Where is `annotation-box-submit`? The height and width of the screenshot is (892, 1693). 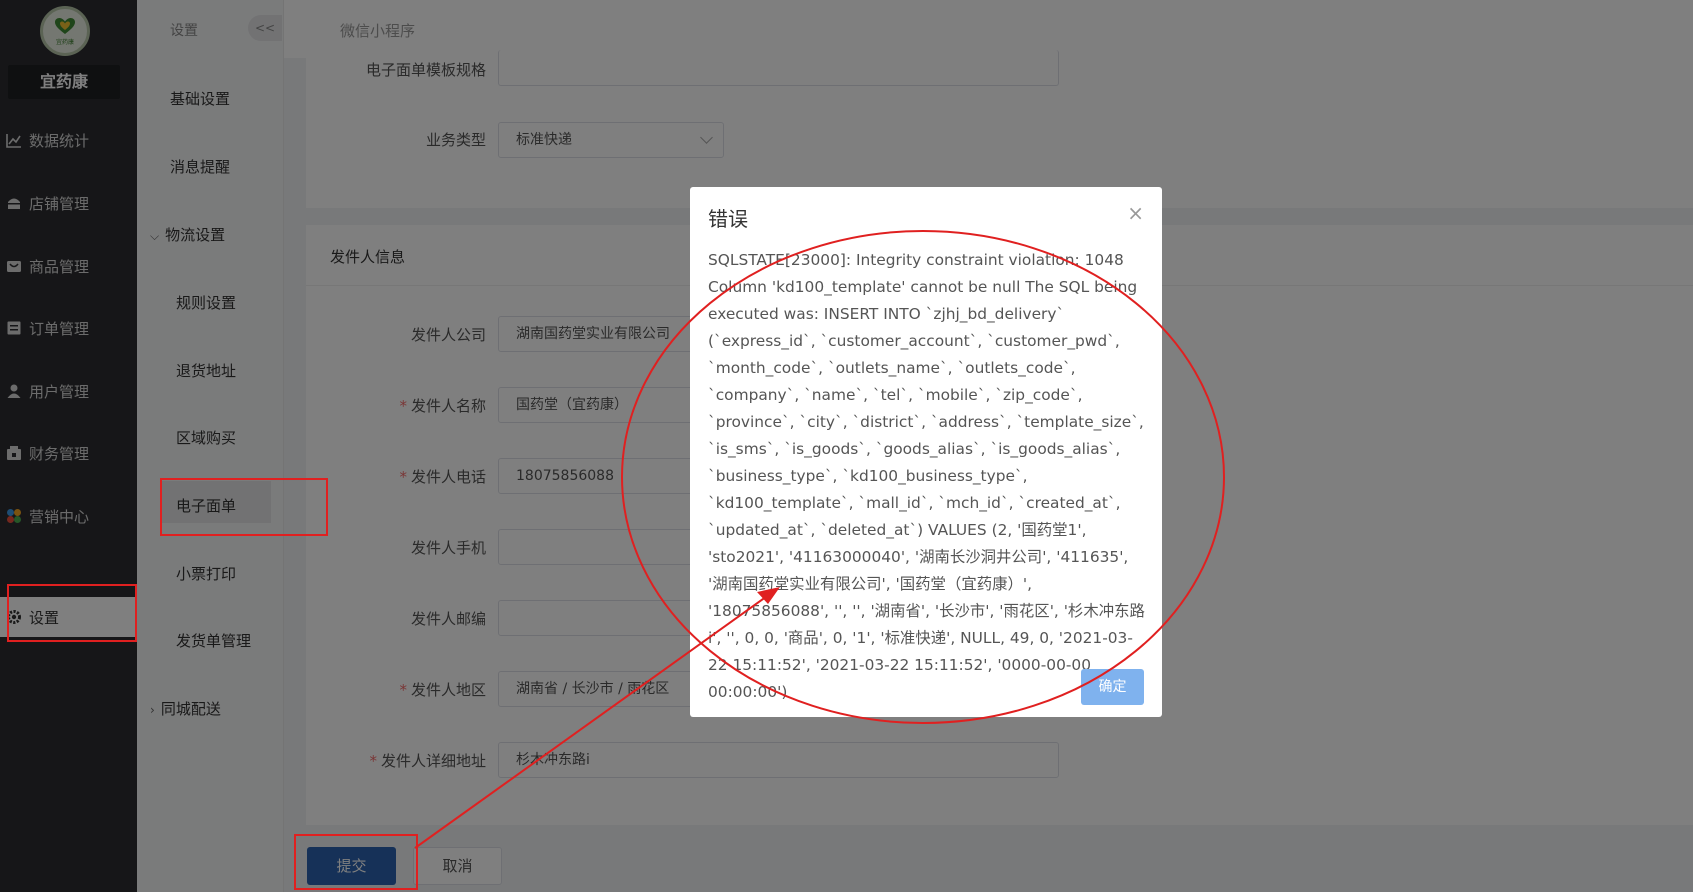 annotation-box-submit is located at coordinates (356, 862).